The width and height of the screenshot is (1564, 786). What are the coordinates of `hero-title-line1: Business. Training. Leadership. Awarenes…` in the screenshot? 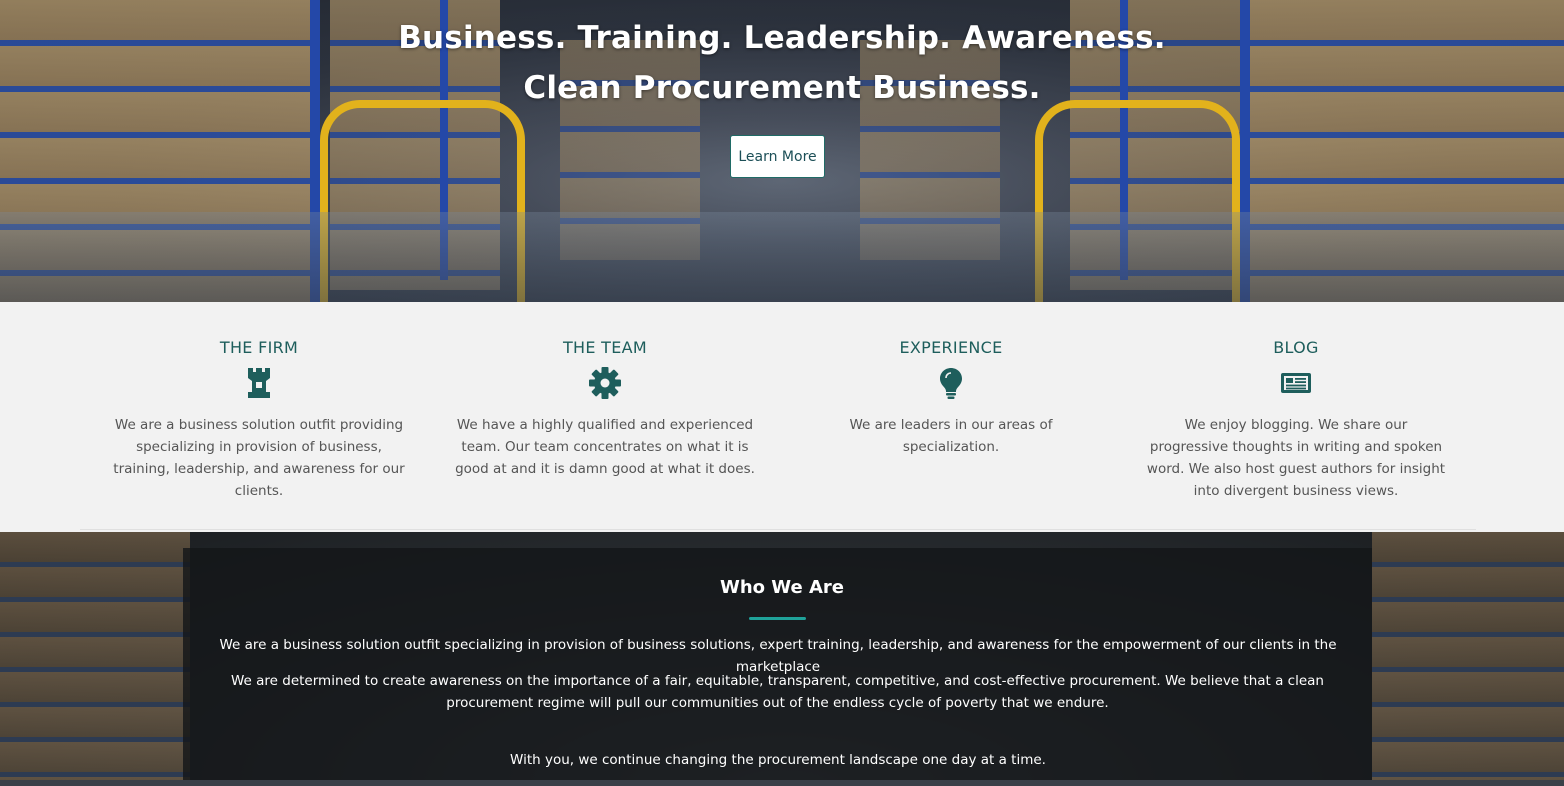 It's located at (782, 38).